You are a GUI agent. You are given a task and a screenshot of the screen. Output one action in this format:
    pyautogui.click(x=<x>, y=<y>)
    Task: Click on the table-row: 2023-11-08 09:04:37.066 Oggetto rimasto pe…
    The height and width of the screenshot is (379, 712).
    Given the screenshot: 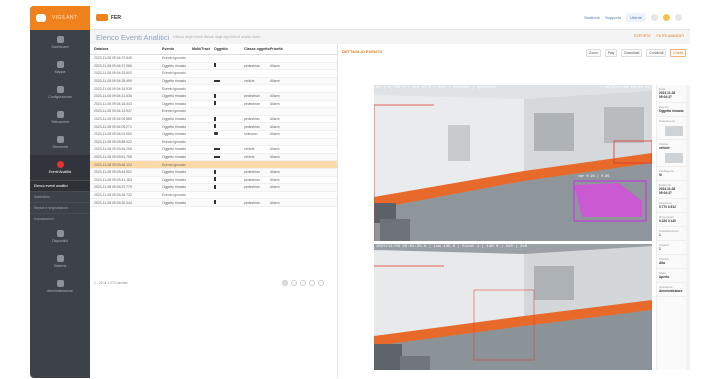 What is the action you would take?
    pyautogui.click(x=213, y=66)
    